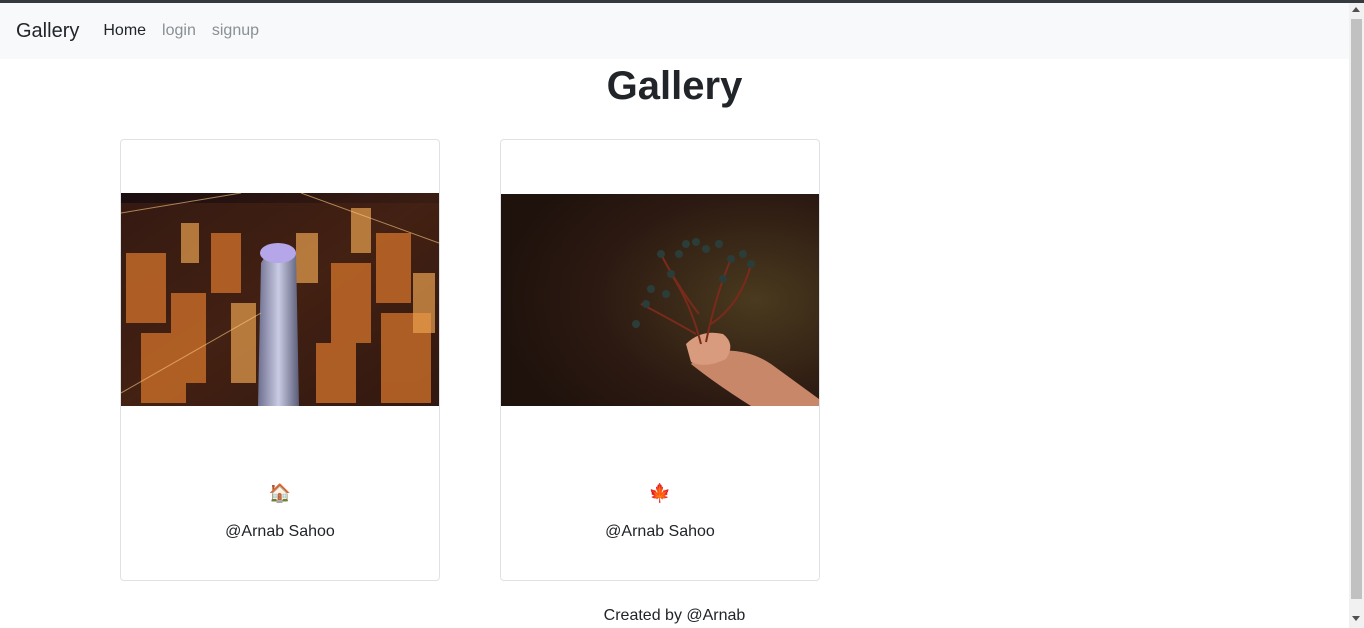 The height and width of the screenshot is (628, 1364). I want to click on berries-photo, so click(660, 300).